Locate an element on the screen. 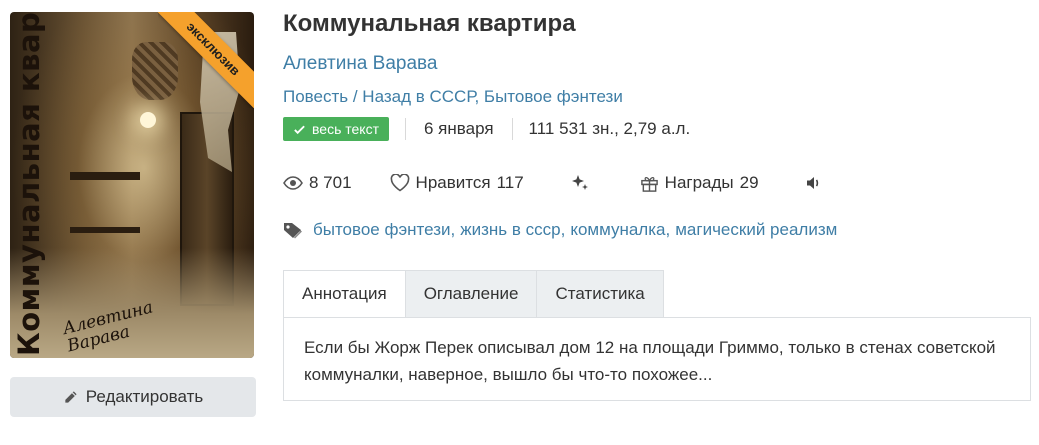 This screenshot has width=1039, height=445. status-badge: весь текст is located at coordinates (336, 129).